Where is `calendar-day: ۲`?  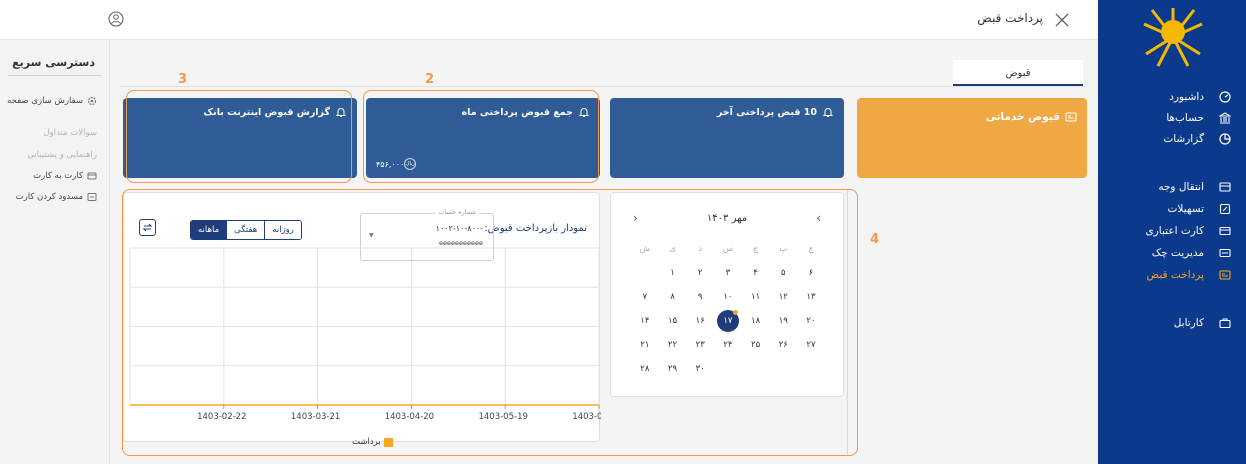 calendar-day: ۲ is located at coordinates (700, 273).